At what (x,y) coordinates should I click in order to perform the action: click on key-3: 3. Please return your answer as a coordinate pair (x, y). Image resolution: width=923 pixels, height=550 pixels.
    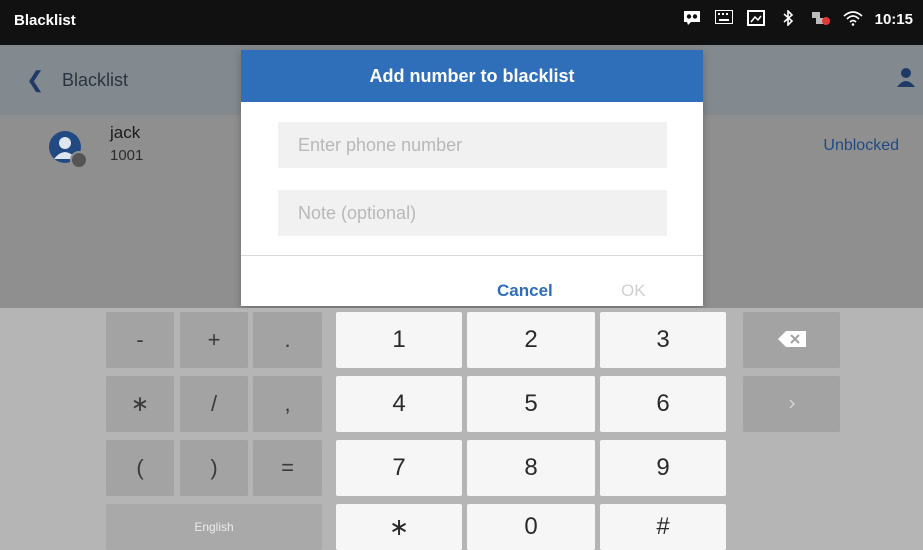
    Looking at the image, I should click on (663, 340).